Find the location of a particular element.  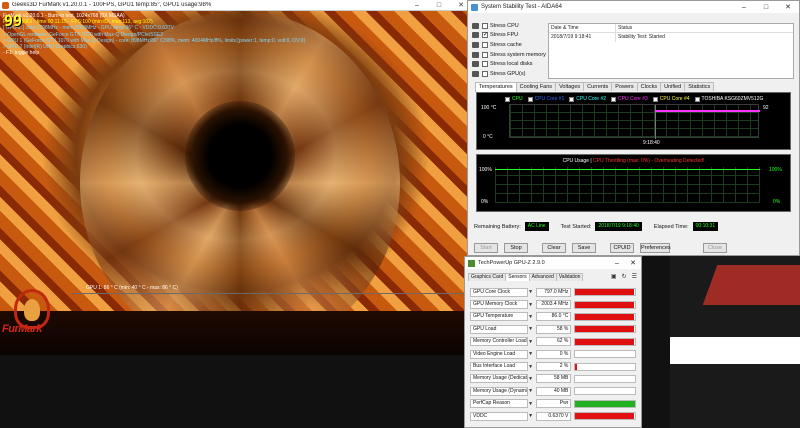

menu-icon: ☰ is located at coordinates (634, 276).